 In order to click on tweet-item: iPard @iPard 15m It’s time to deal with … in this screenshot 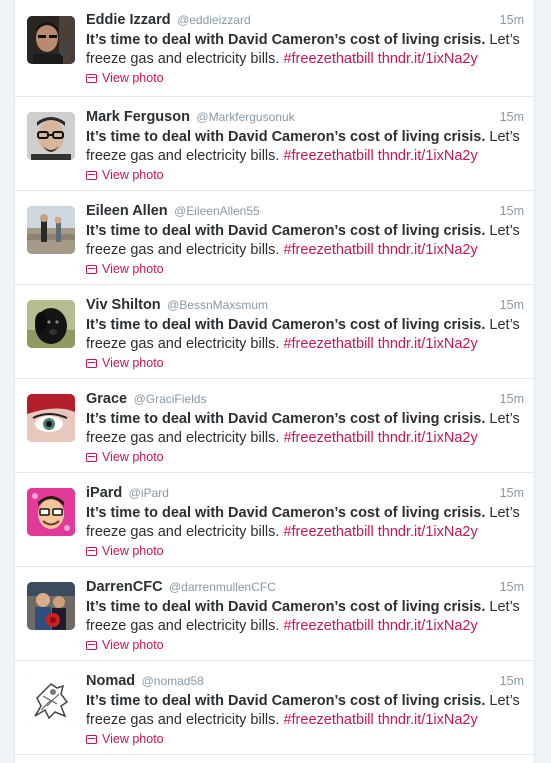, I will do `click(274, 520)`.